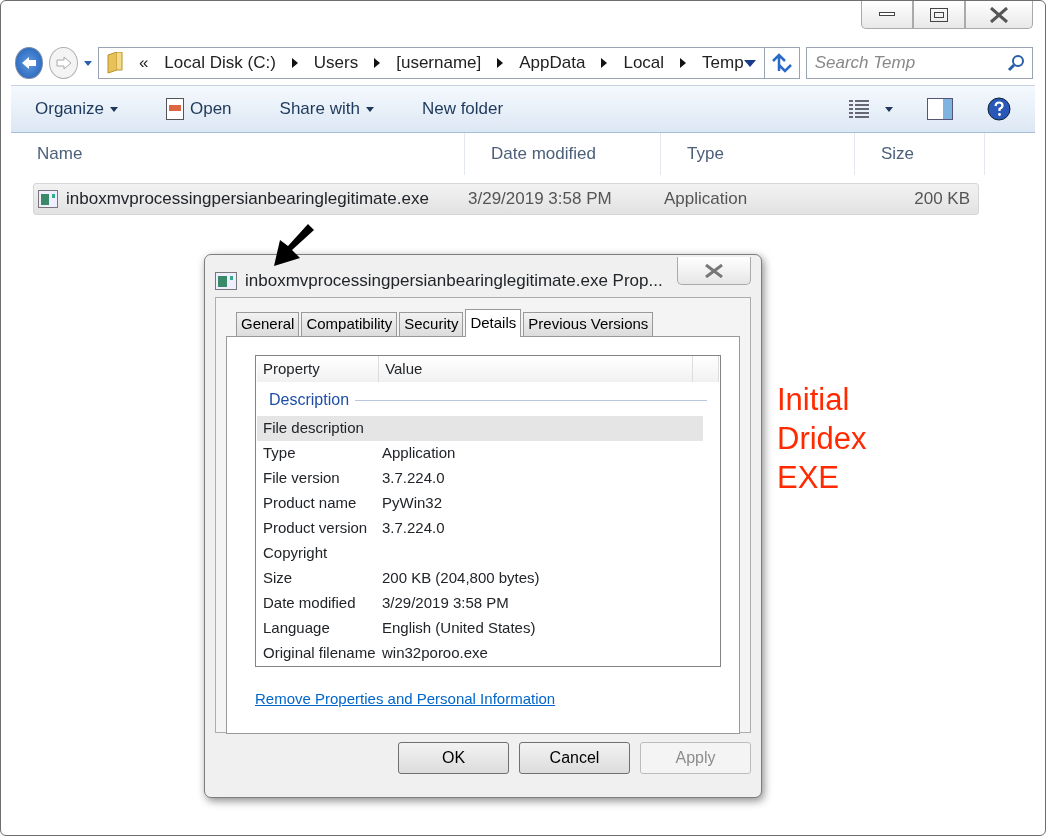 The image size is (1046, 836). Describe the element at coordinates (435, 653) in the screenshot. I see `property-value: win32poroo.exe` at that location.